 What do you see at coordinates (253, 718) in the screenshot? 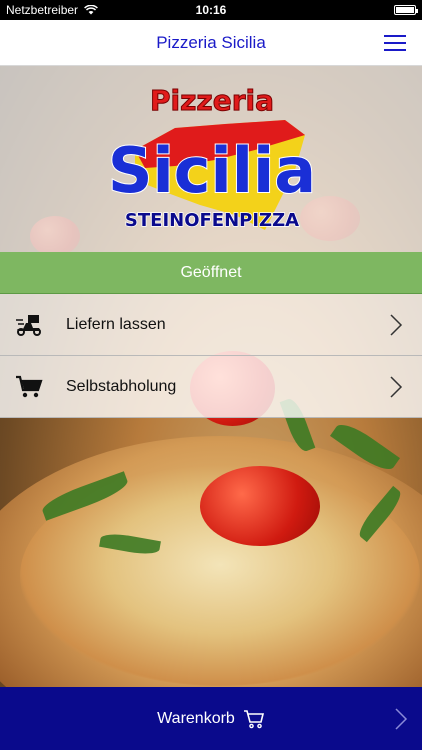
I see `cart-outline-icon` at bounding box center [253, 718].